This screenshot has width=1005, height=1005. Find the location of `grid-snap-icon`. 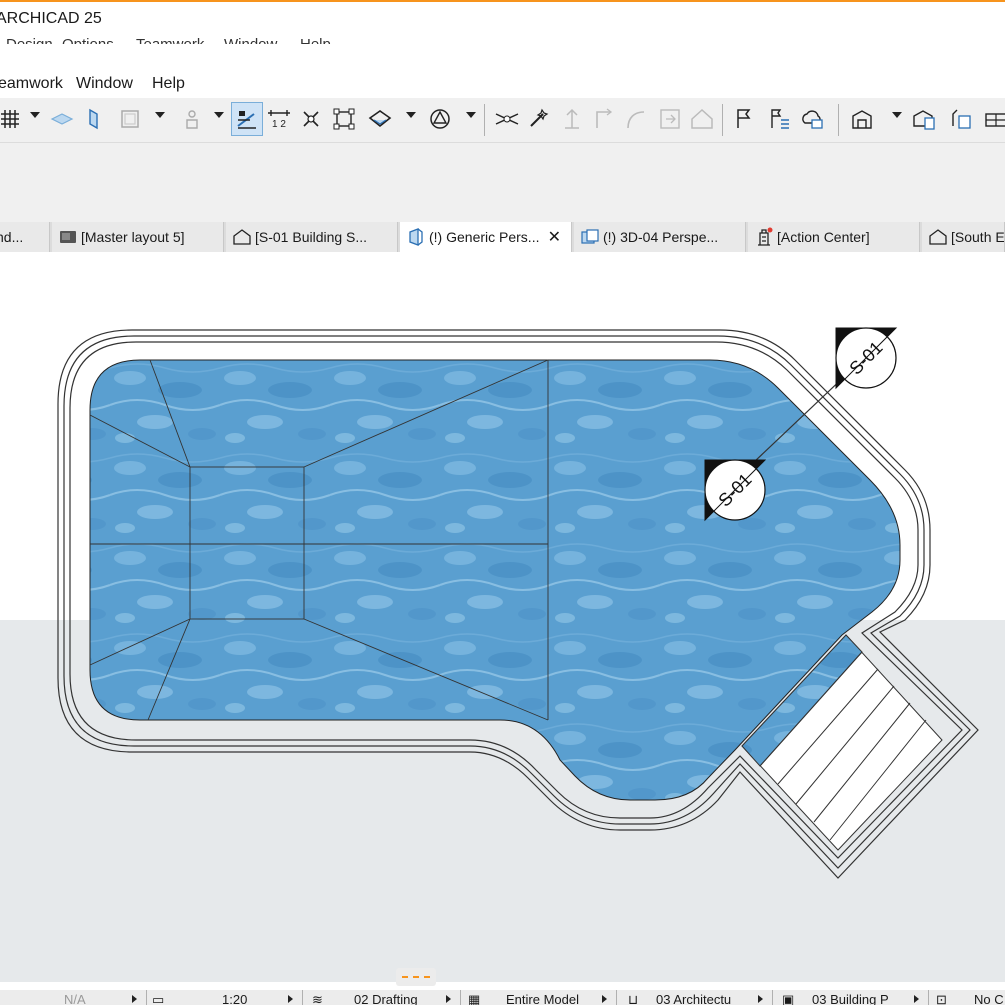

grid-snap-icon is located at coordinates (13, 119).